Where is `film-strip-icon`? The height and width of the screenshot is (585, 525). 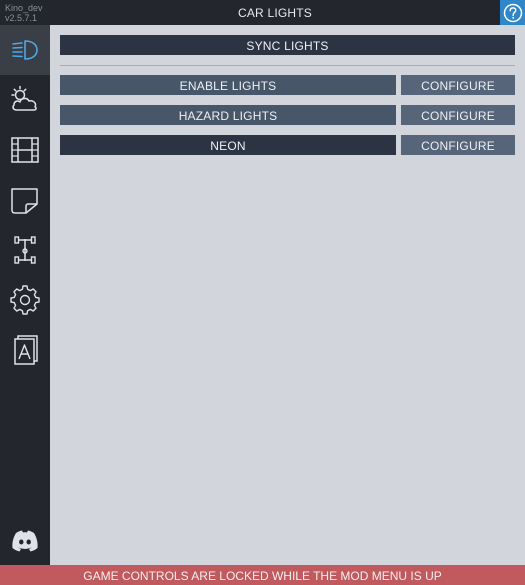
film-strip-icon is located at coordinates (25, 150).